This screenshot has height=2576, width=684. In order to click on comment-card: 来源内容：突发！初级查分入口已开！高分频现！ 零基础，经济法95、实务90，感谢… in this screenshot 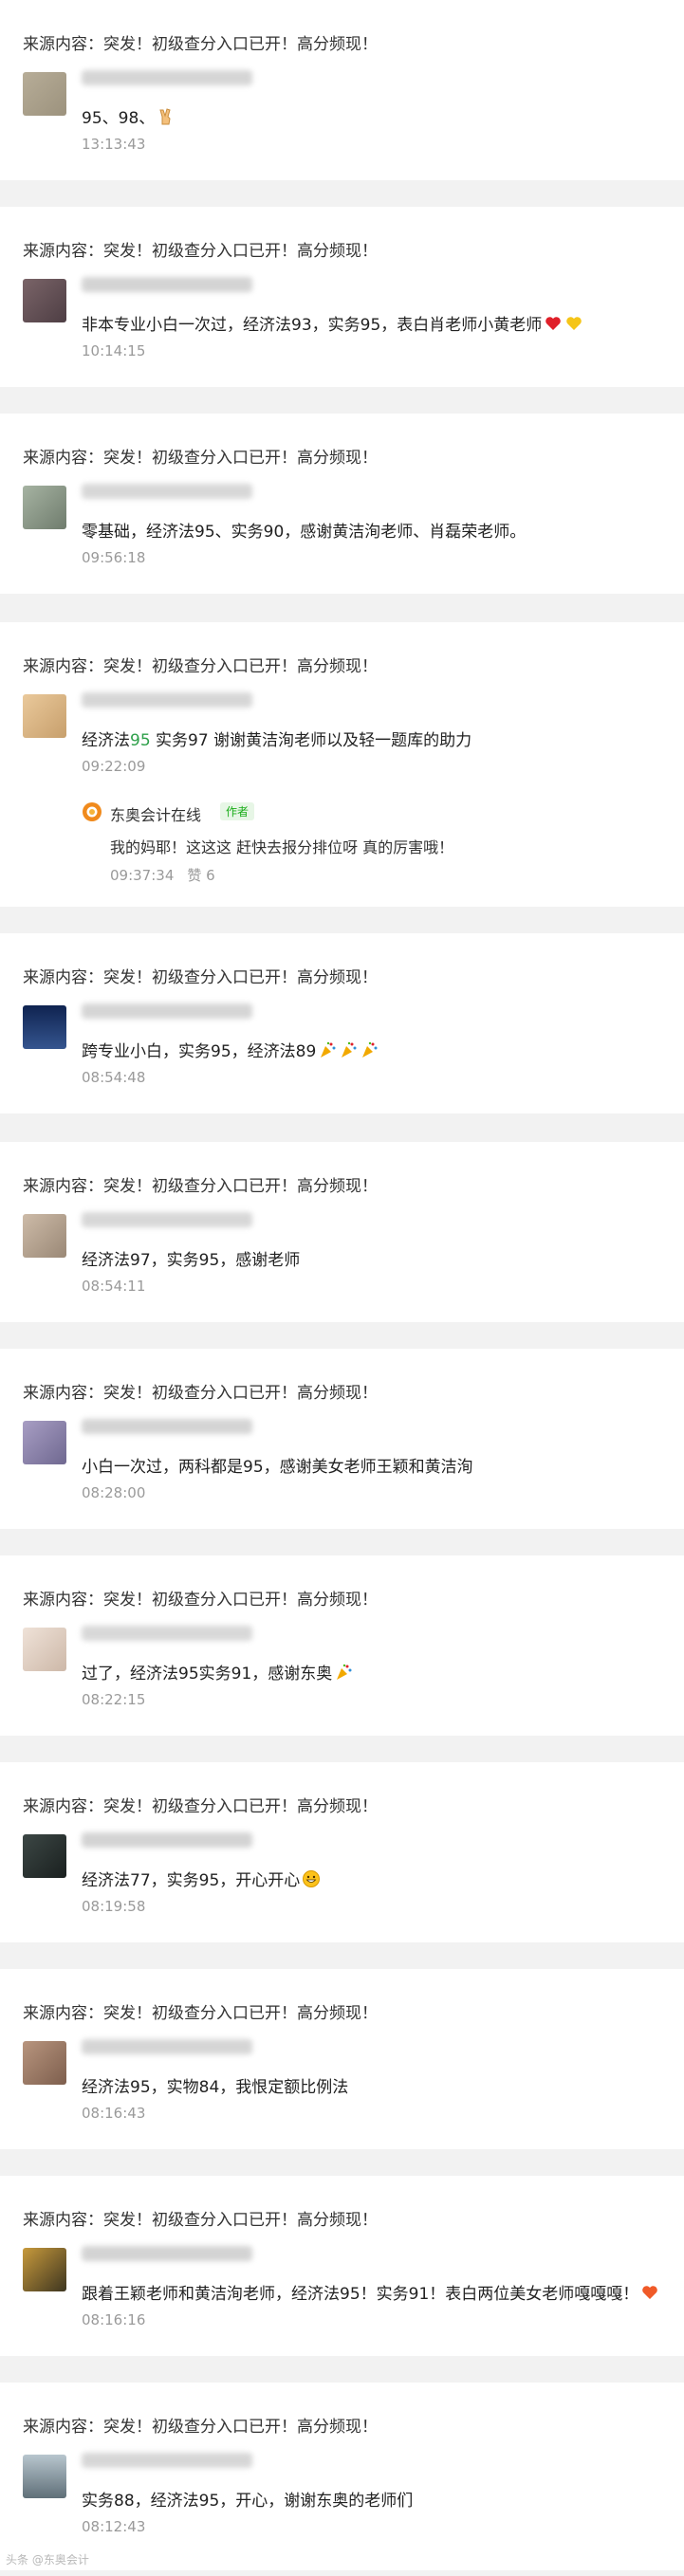, I will do `click(342, 504)`.